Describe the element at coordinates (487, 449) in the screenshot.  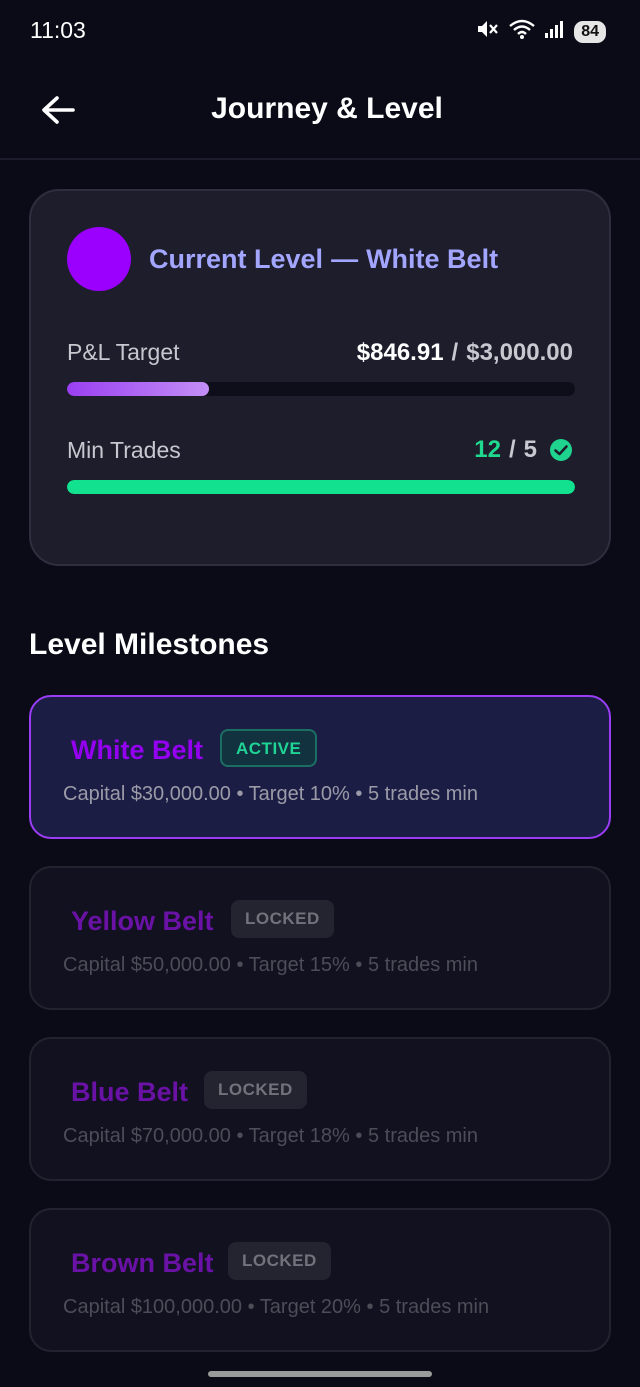
I see `trades-count: 12` at that location.